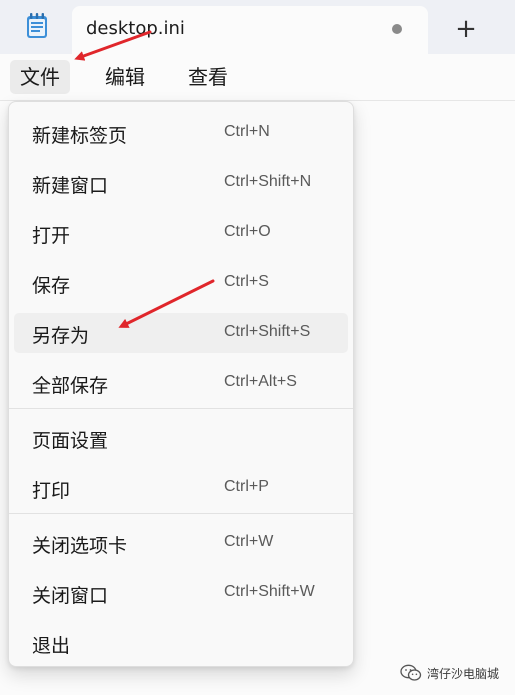  Describe the element at coordinates (249, 541) in the screenshot. I see `menu-item-shortcut: Ctrl+W` at that location.